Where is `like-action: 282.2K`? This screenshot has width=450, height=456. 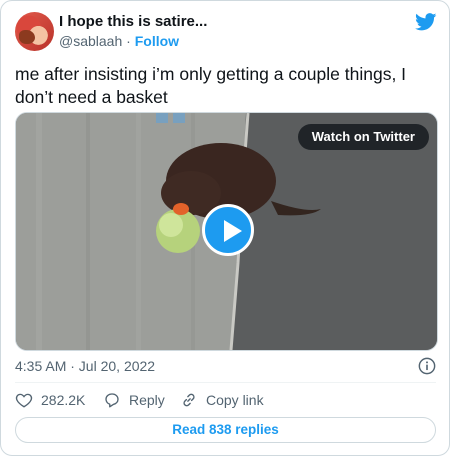
like-action: 282.2K is located at coordinates (50, 400).